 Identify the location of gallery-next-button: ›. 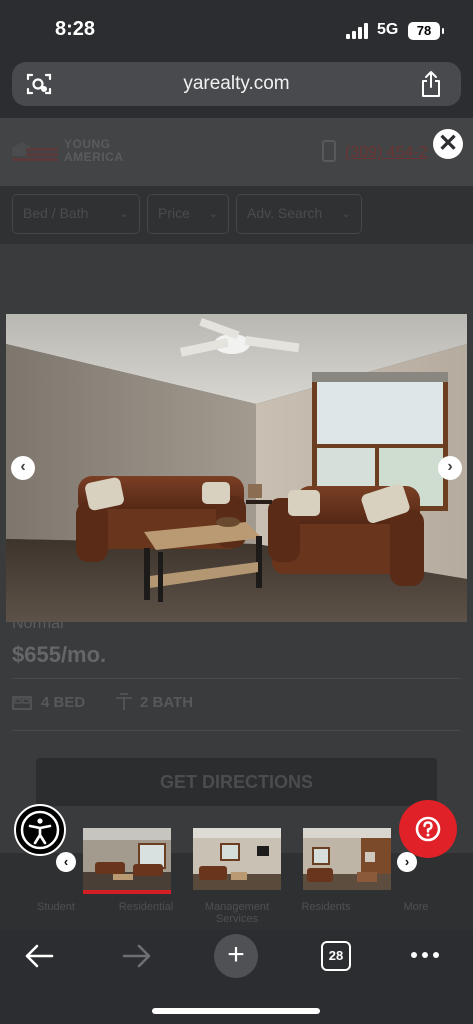
(450, 468).